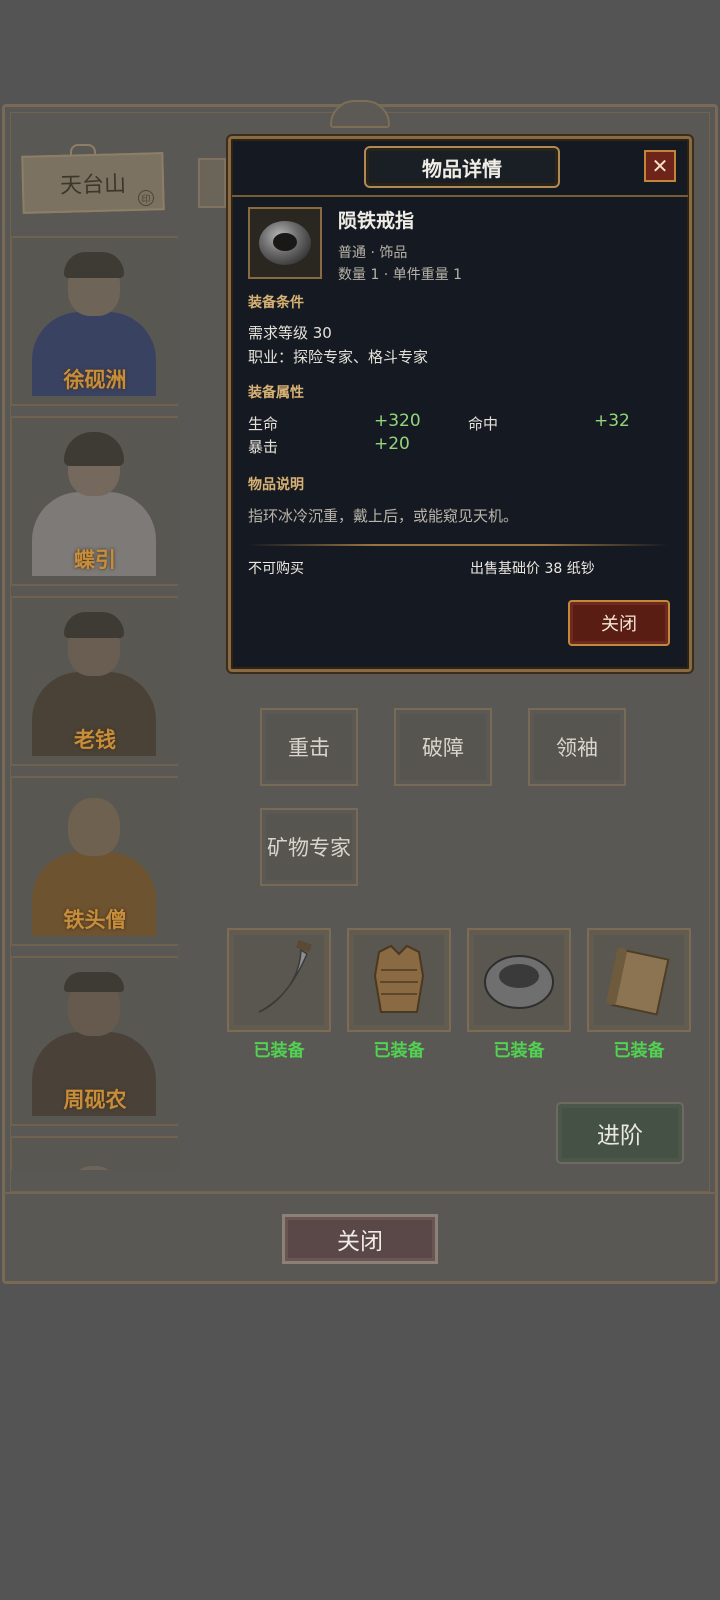 This screenshot has height=1600, width=720. What do you see at coordinates (94, 681) in the screenshot?
I see `character-card: 老钱` at bounding box center [94, 681].